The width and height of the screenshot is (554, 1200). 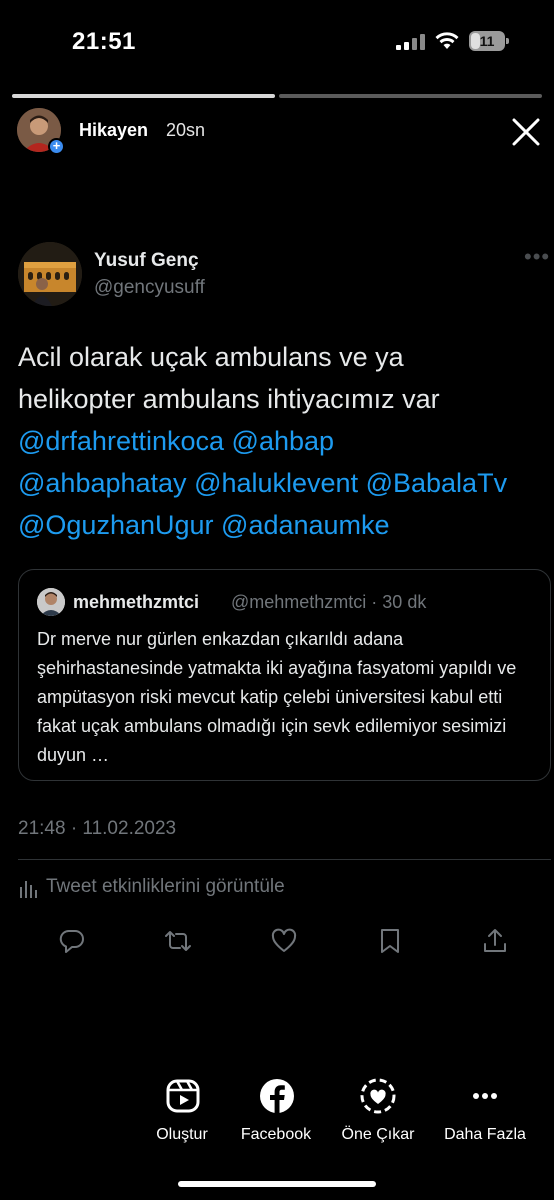 What do you see at coordinates (447, 40) in the screenshot?
I see `wifi-icon` at bounding box center [447, 40].